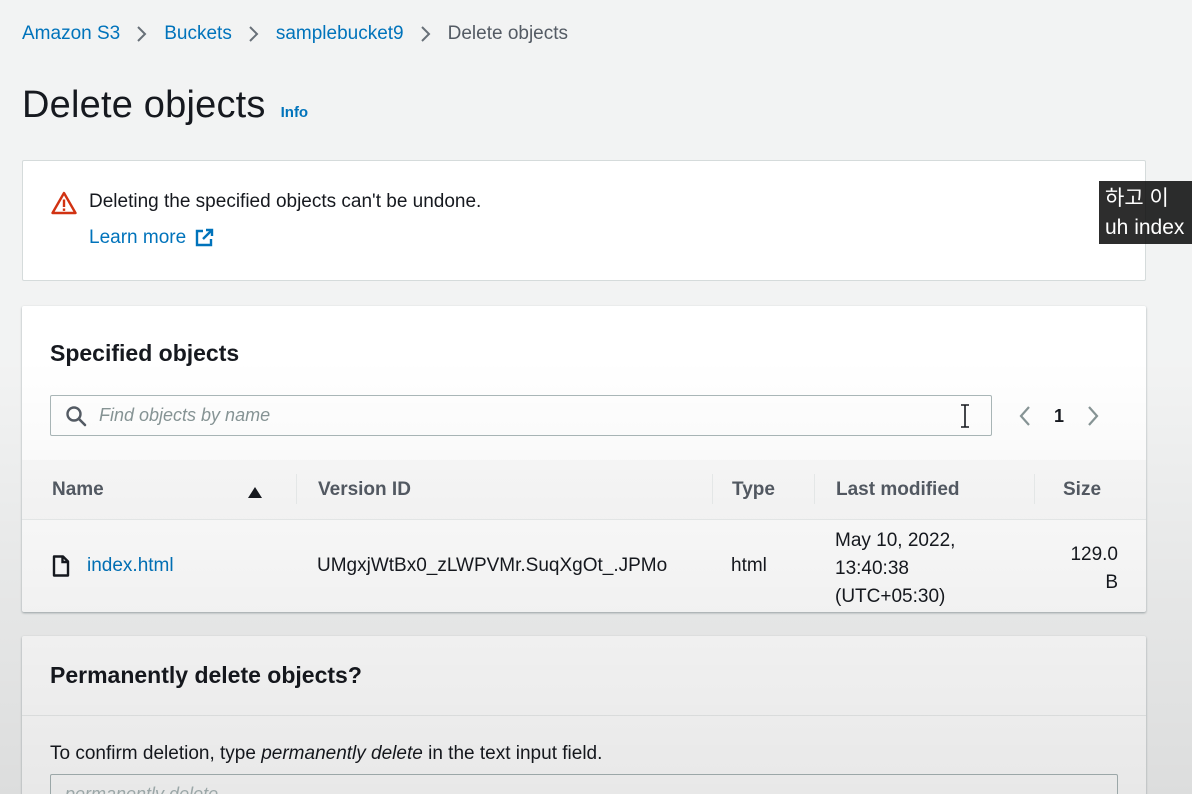  What do you see at coordinates (753, 490) in the screenshot?
I see `column-header-type: Type` at bounding box center [753, 490].